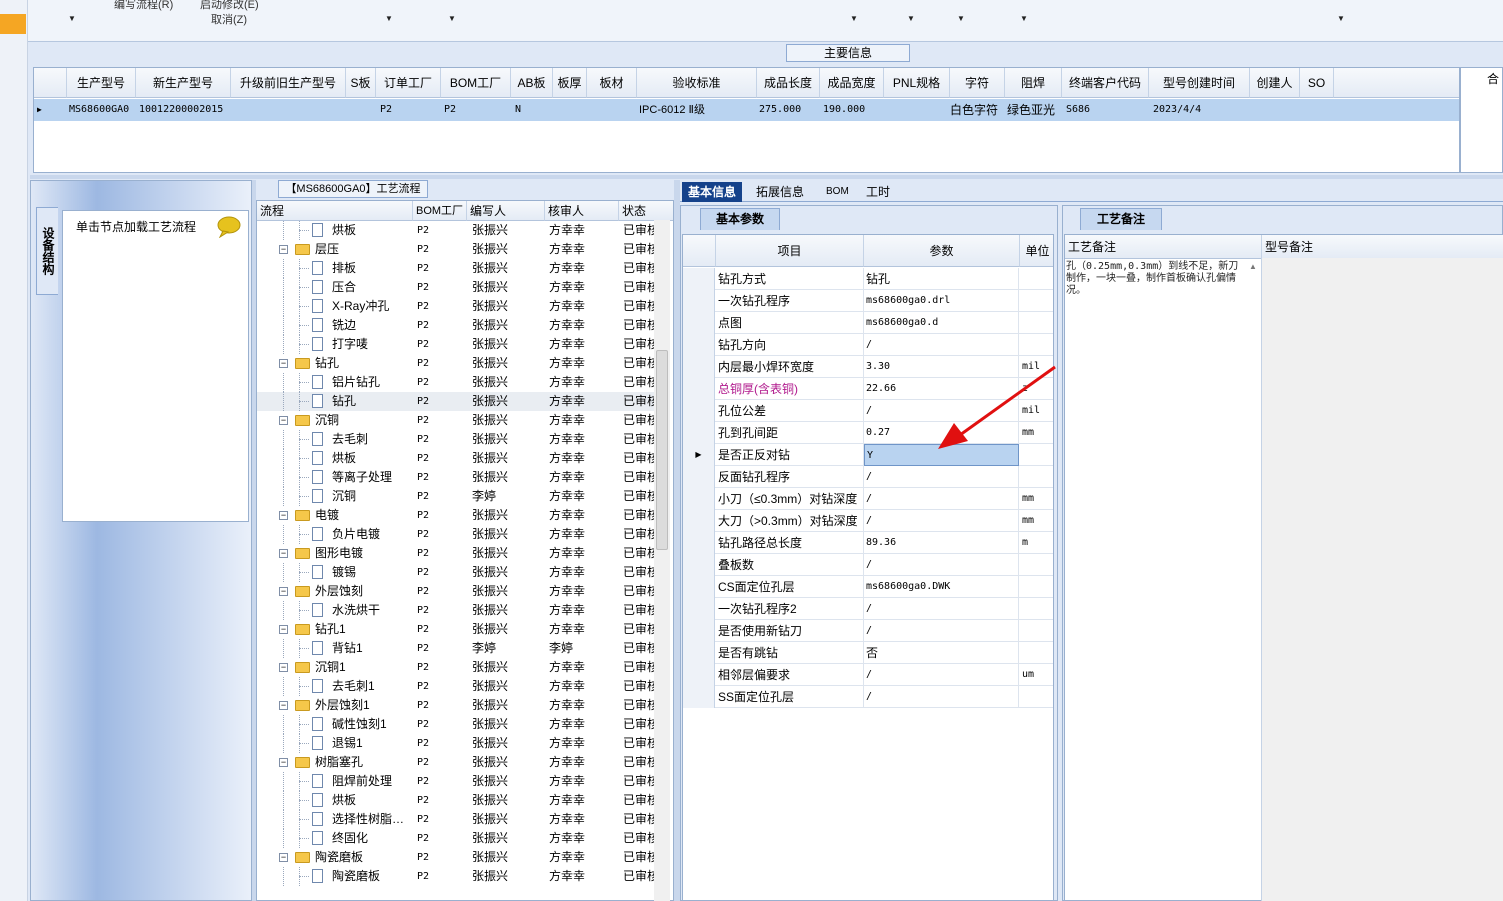 This screenshot has width=1503, height=901. I want to click on process-tree-row: − 外层蚀刻1 P2 张振兴 方幸幸 已审核, so click(457, 705).